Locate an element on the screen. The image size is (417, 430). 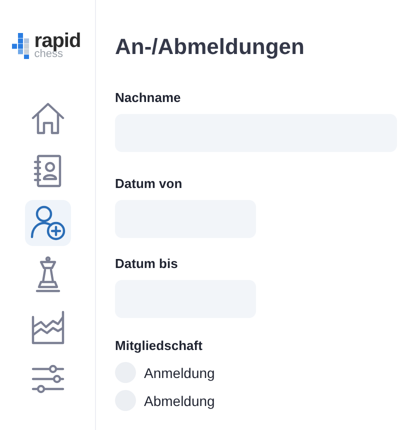
logo-subtitle: chess is located at coordinates (49, 54).